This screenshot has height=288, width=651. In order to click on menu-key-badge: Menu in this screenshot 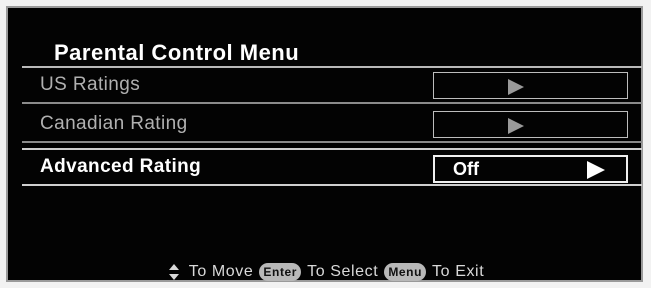, I will do `click(405, 272)`.